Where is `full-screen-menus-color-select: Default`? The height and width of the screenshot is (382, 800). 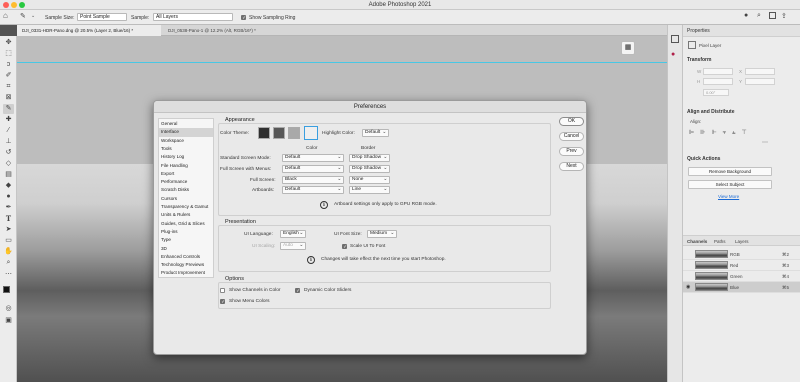
full-screen-menus-color-select: Default is located at coordinates (313, 169).